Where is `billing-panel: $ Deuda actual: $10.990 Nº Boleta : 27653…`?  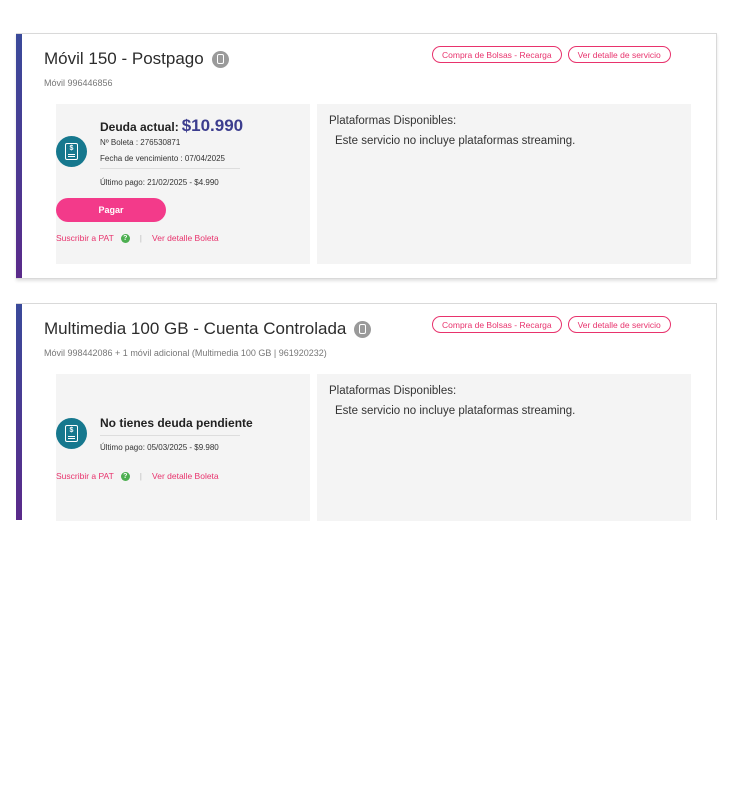 billing-panel: $ Deuda actual: $10.990 Nº Boleta : 27653… is located at coordinates (183, 184).